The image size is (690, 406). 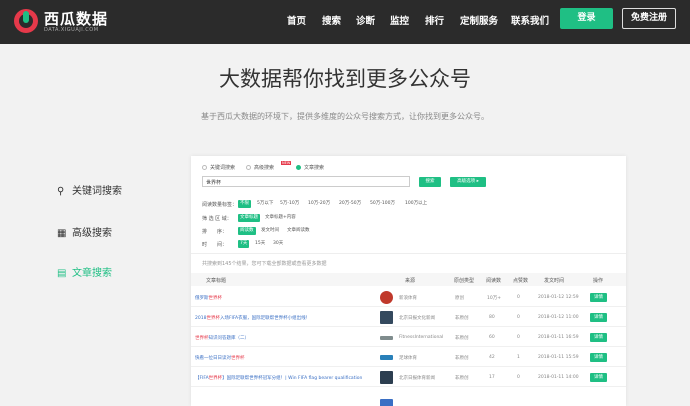 I want to click on sort-option: 发文时间, so click(x=270, y=231).